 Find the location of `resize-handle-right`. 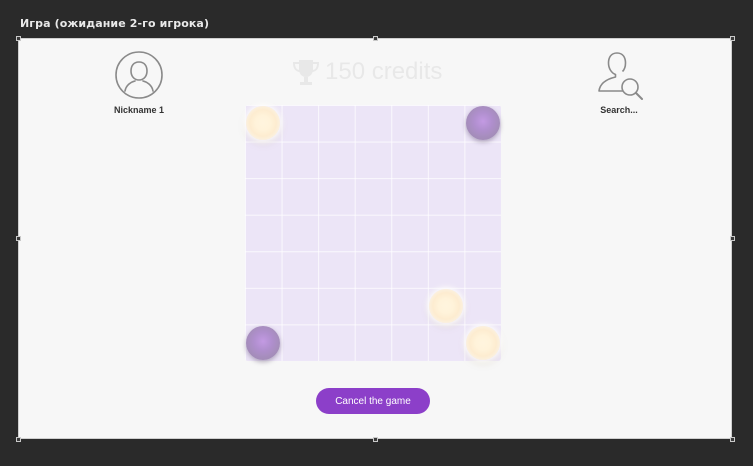

resize-handle-right is located at coordinates (732, 238).